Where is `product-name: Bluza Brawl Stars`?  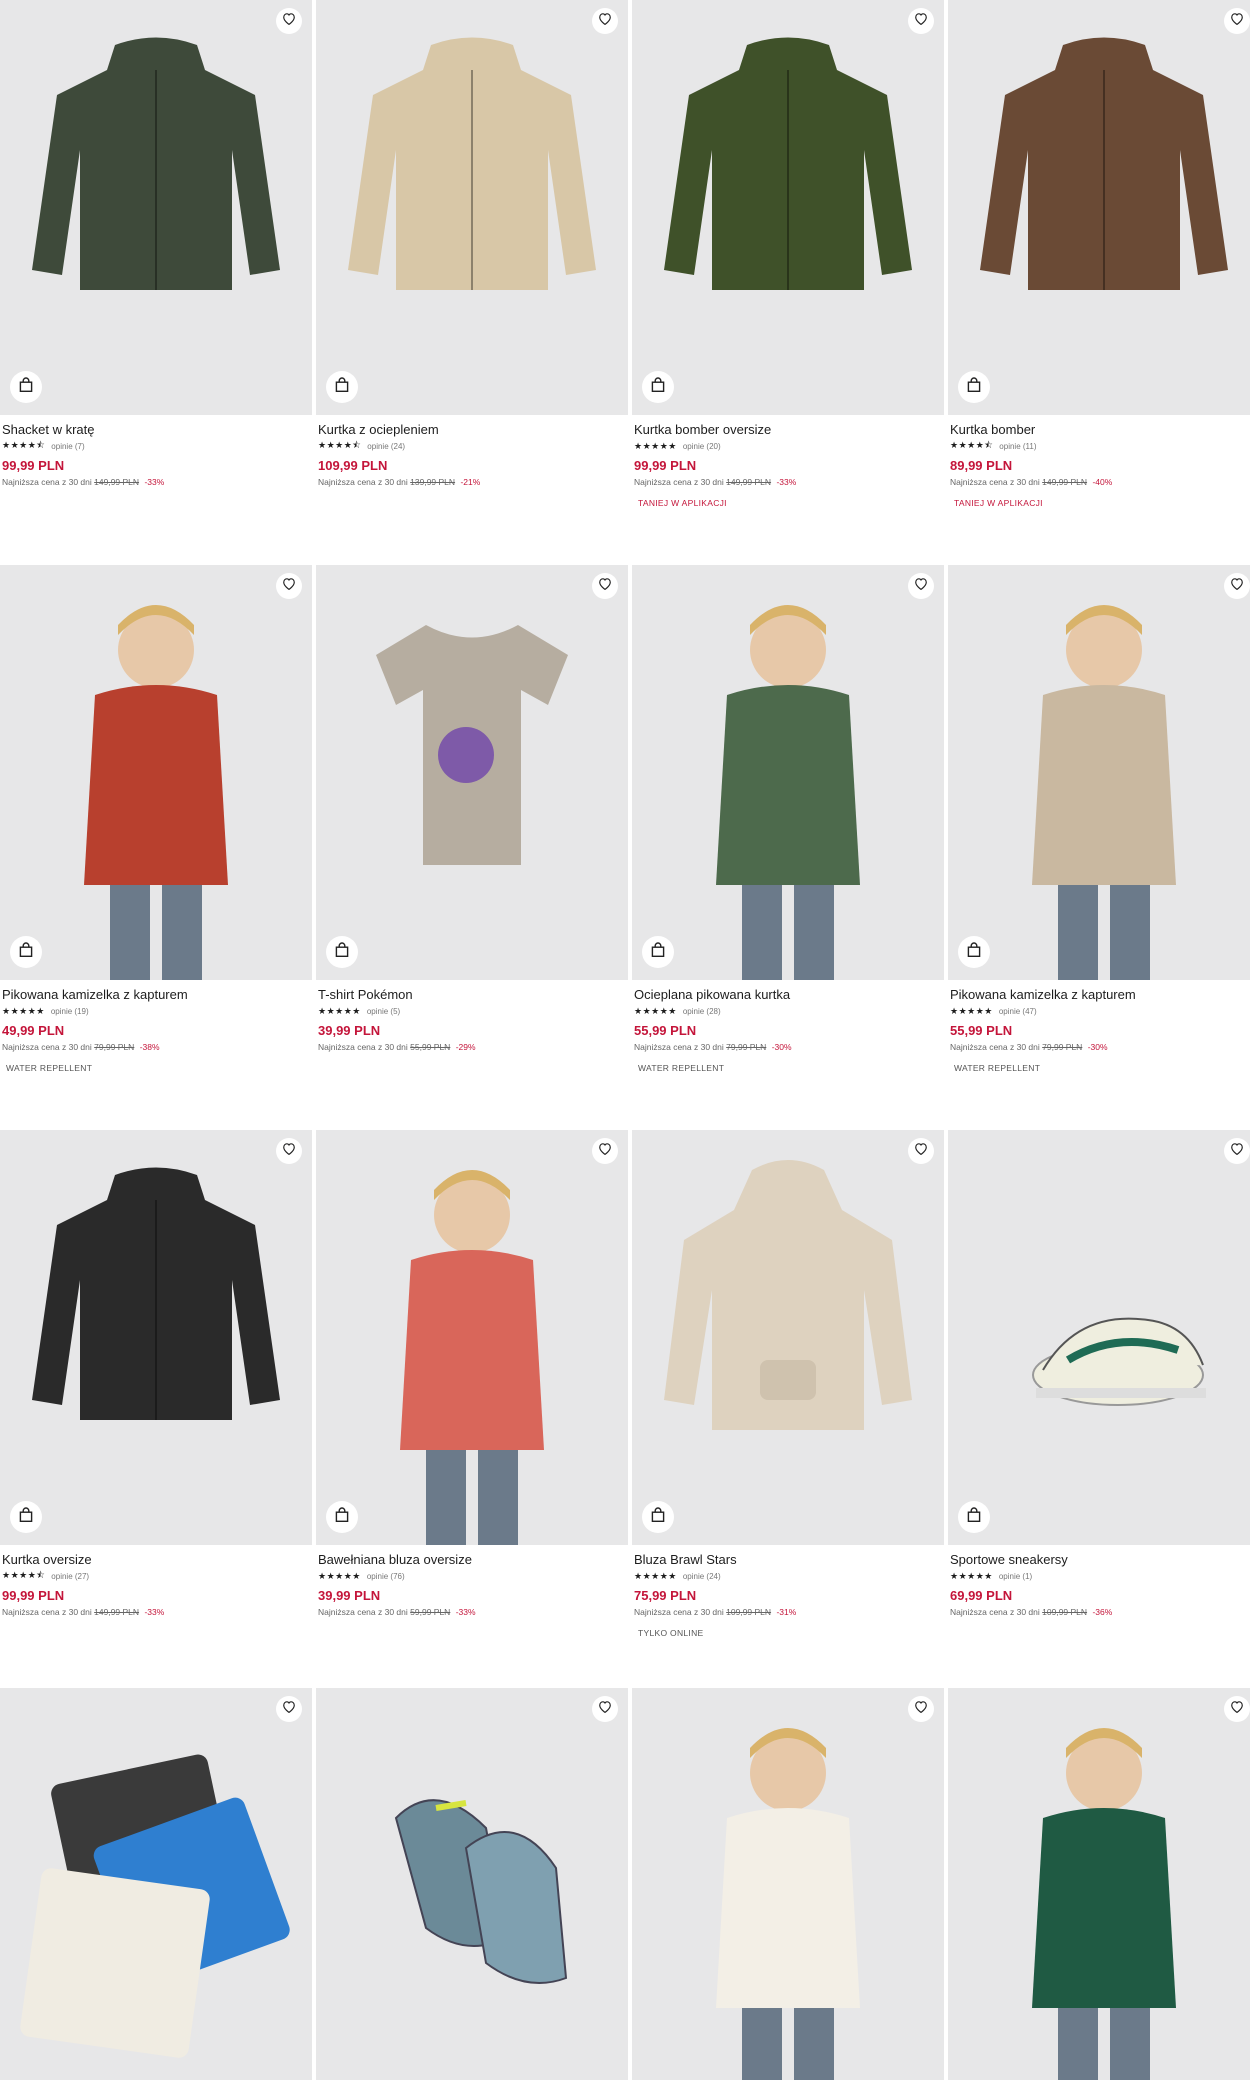
product-name: Bluza Brawl Stars is located at coordinates (788, 1560).